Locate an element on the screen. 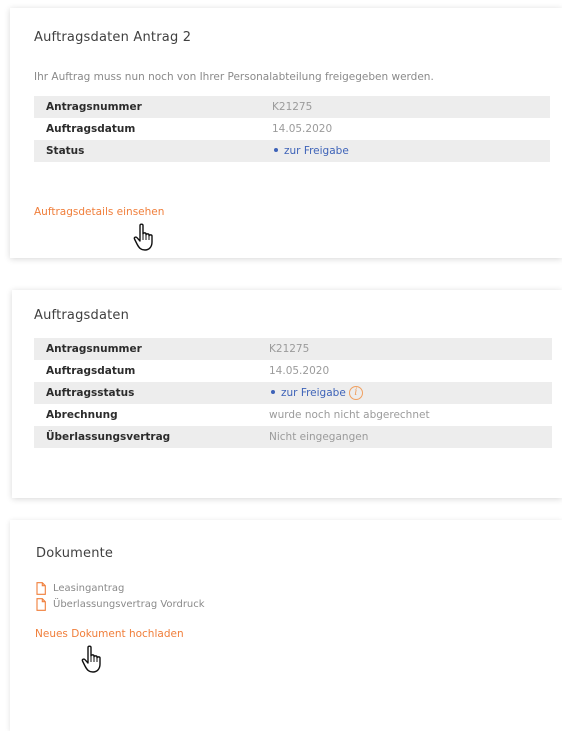 The image size is (562, 731). status-value: zur Freigabe is located at coordinates (411, 151).